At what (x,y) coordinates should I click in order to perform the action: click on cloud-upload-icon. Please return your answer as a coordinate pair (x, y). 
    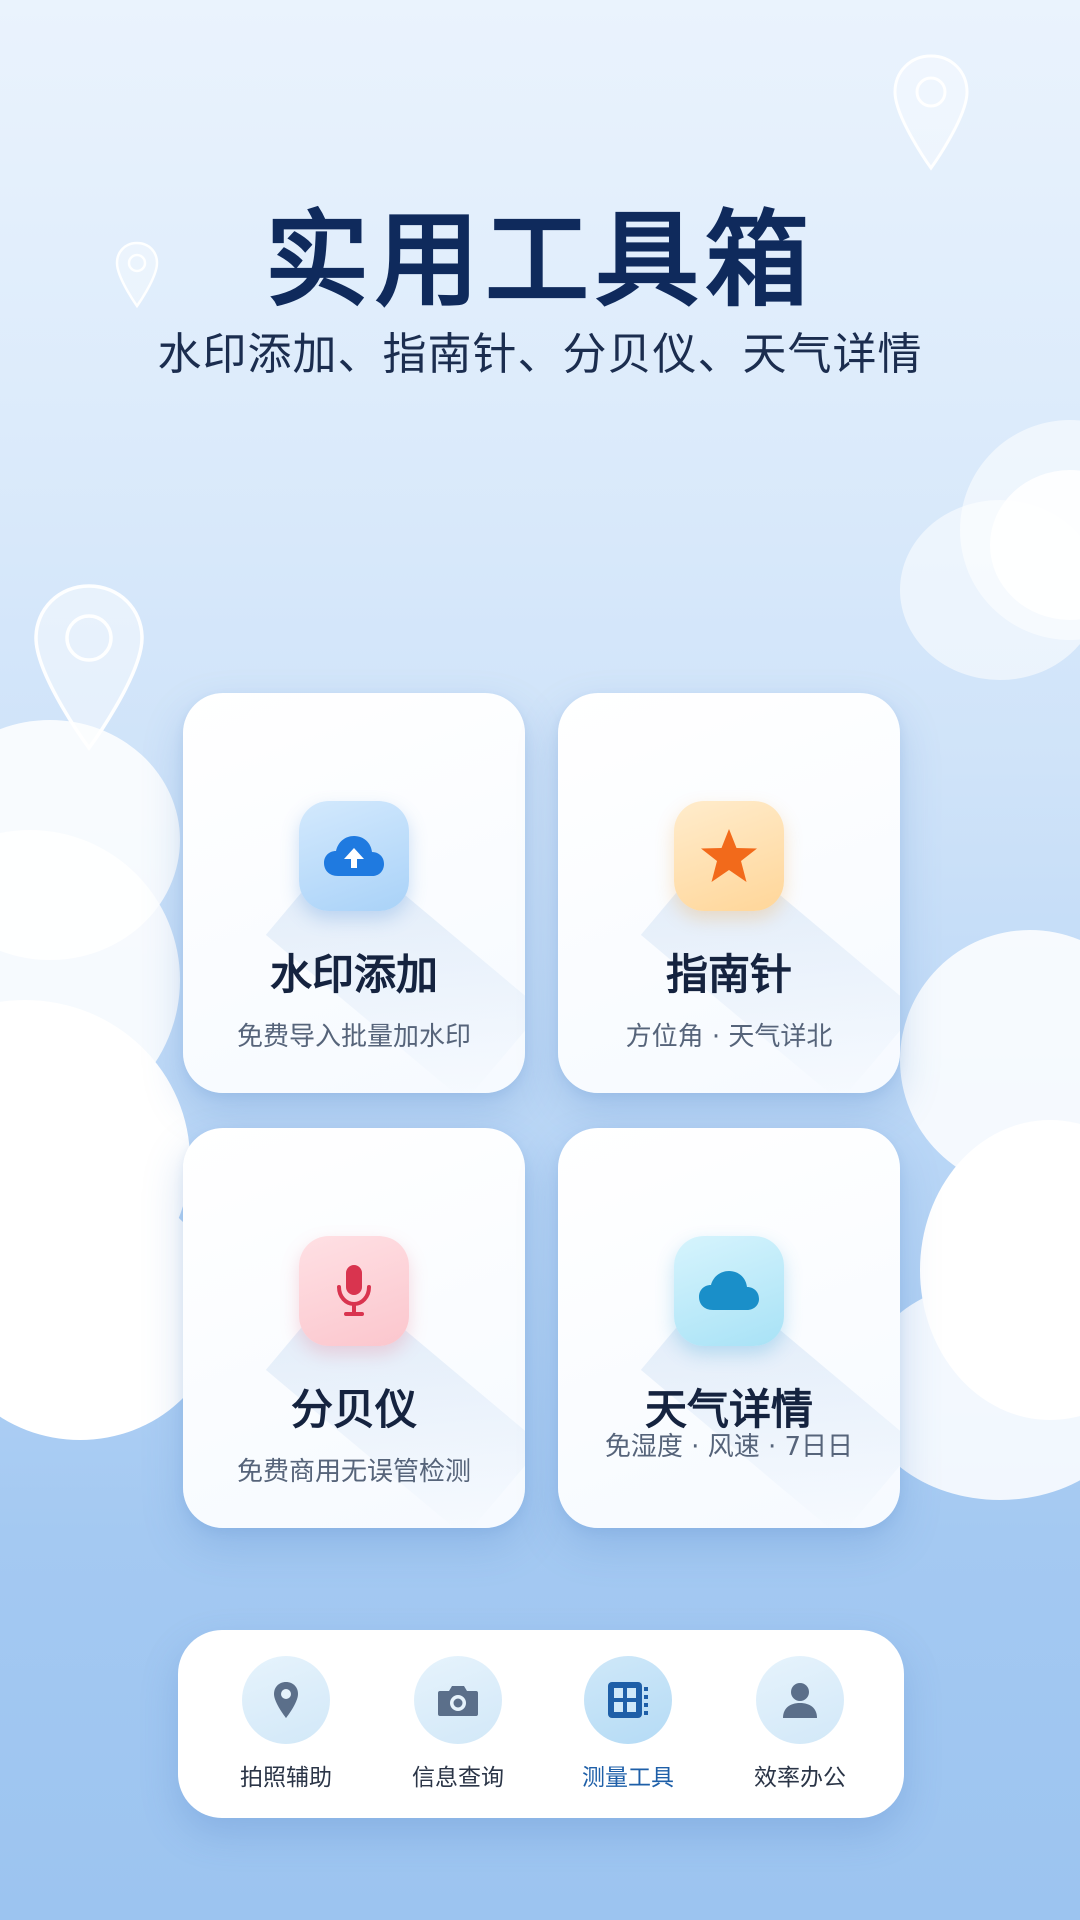
    Looking at the image, I should click on (354, 856).